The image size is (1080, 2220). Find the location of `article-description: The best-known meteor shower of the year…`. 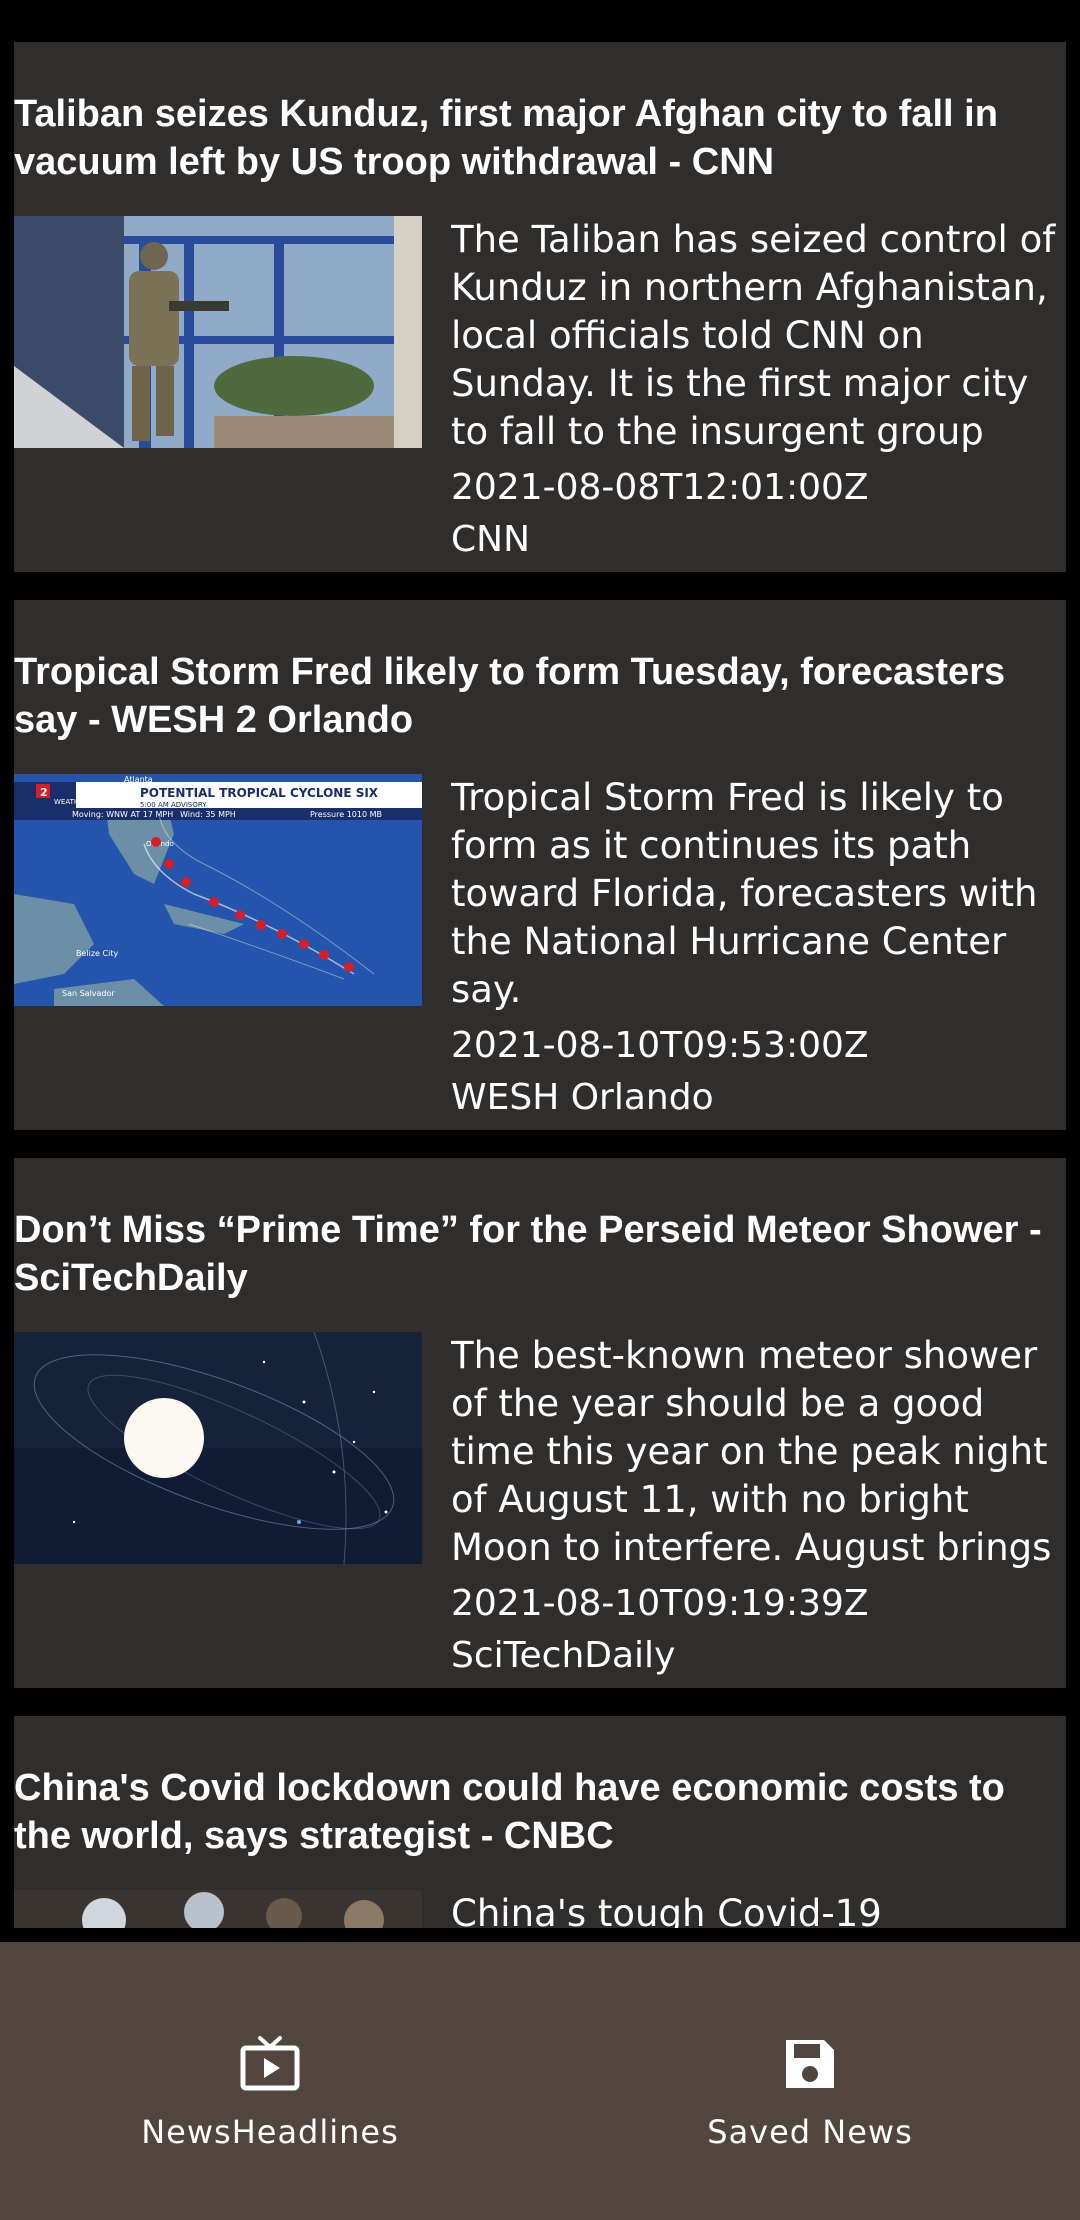

article-description: The best-known meteor shower of the year… is located at coordinates (751, 1451).